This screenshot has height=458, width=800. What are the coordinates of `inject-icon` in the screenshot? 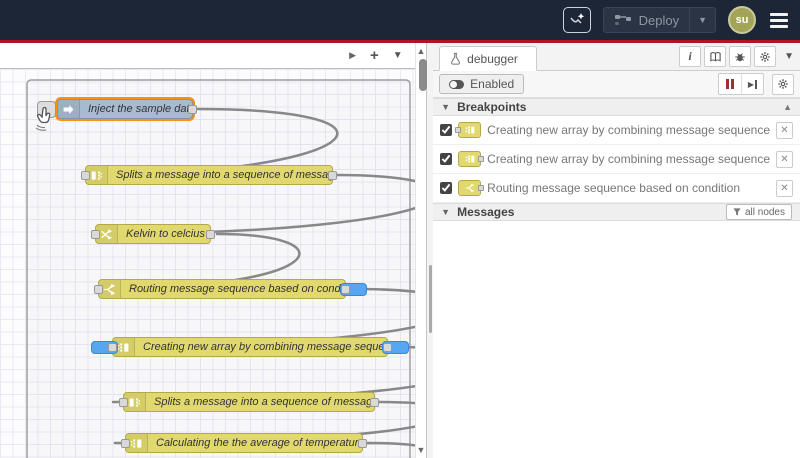 It's located at (69, 109).